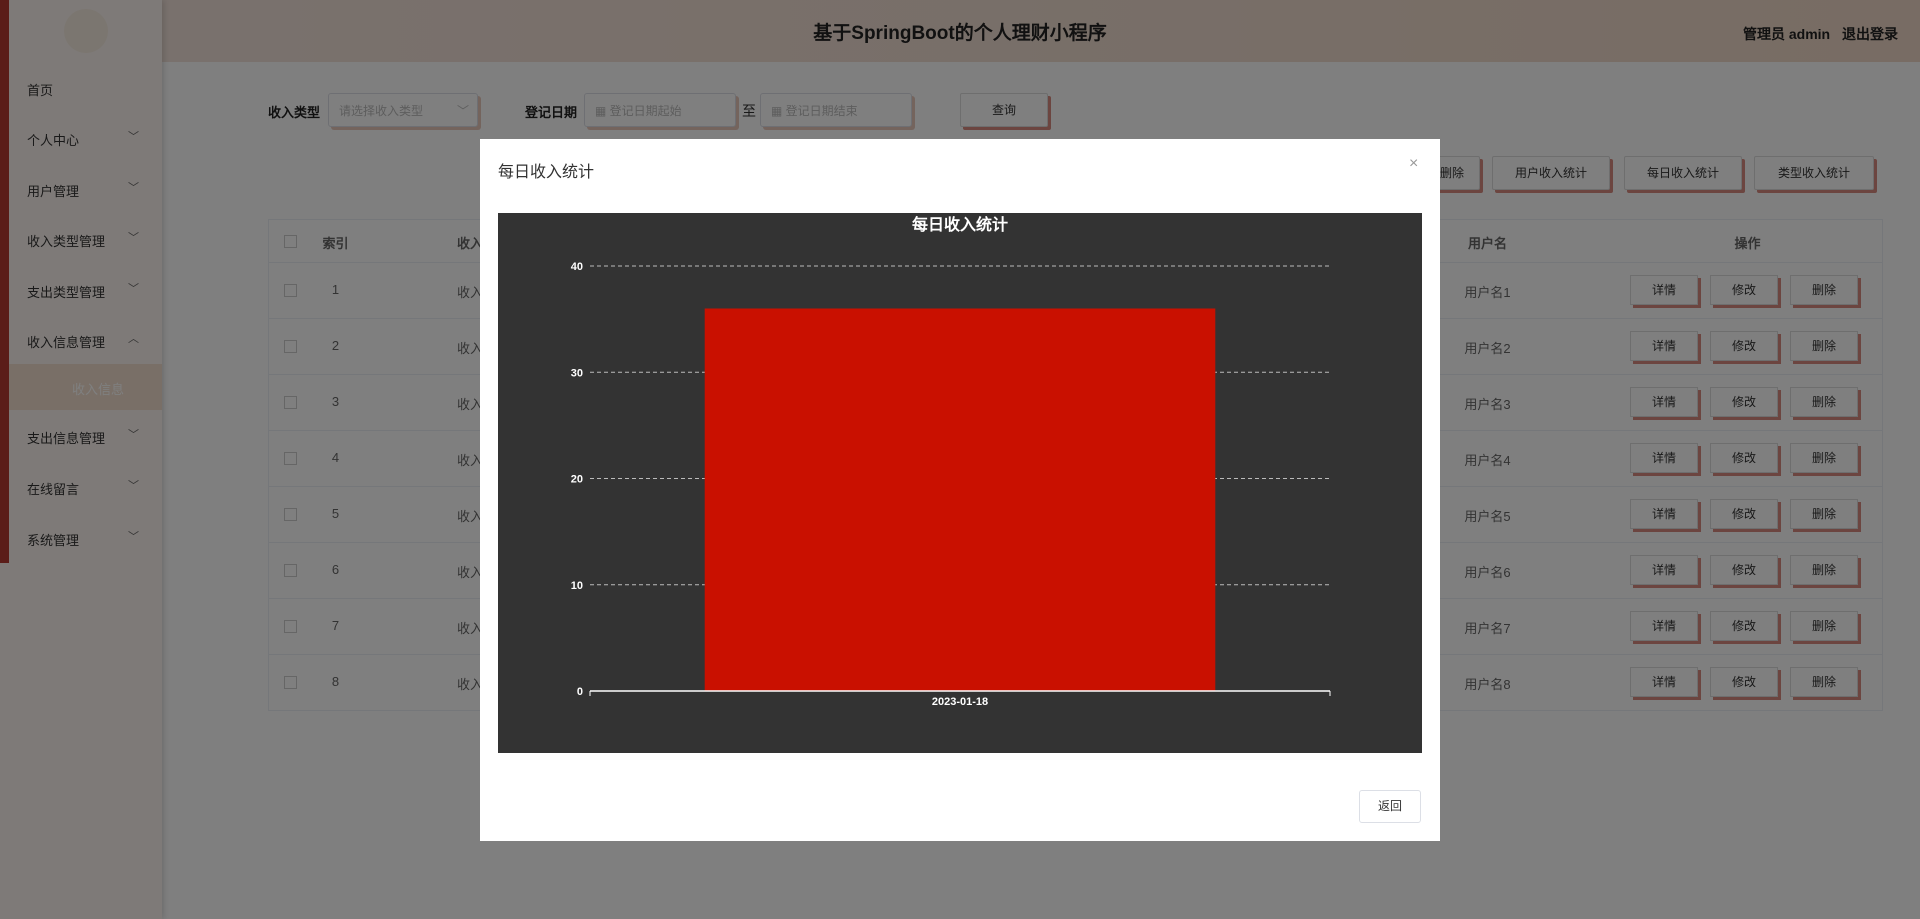  Describe the element at coordinates (580, 692) in the screenshot. I see `y-tick-label: 0` at that location.